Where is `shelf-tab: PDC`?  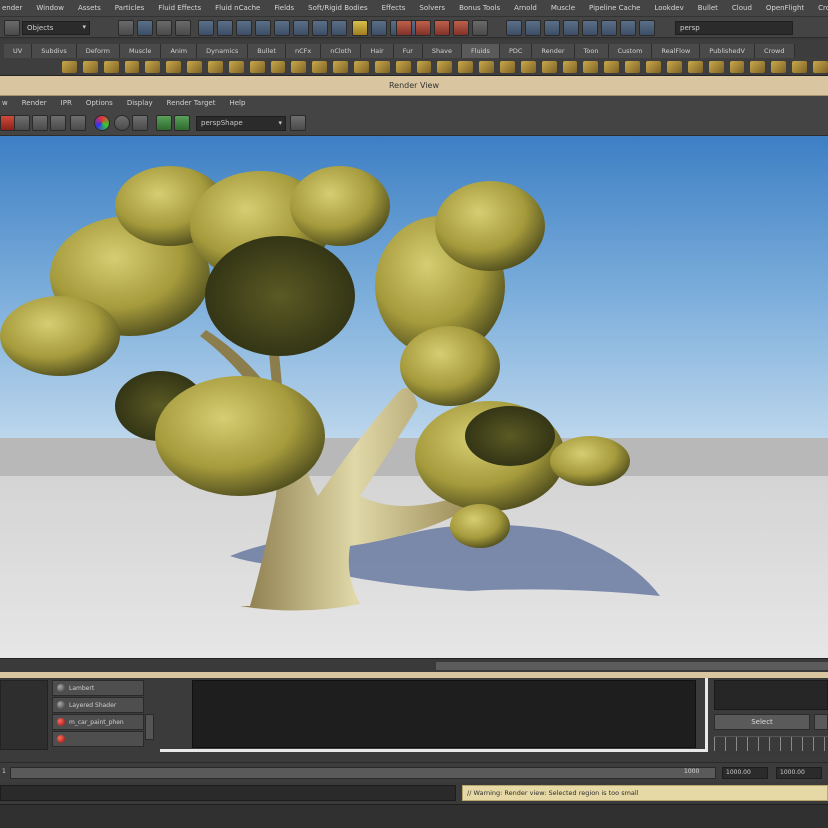
shelf-tab: PDC is located at coordinates (516, 51).